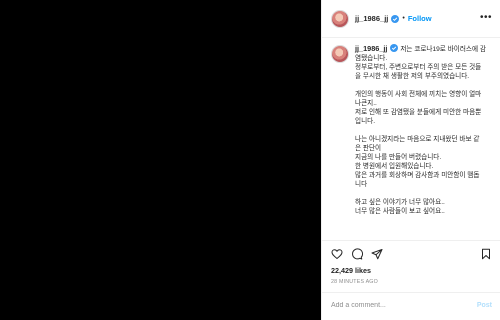 This screenshot has height=320, width=500. What do you see at coordinates (418, 67) in the screenshot?
I see `caption-line: 정부로부터, 주변으로부터 주의 받은 모든 것들` at bounding box center [418, 67].